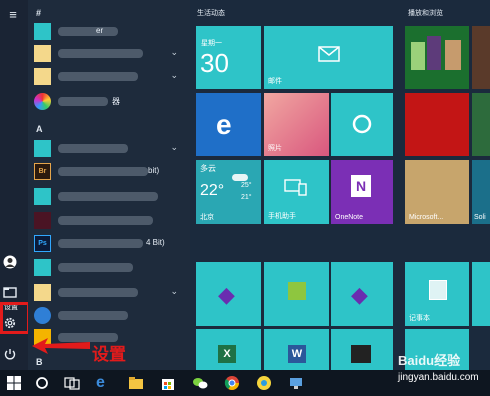 This screenshot has width=490, height=396. I want to click on file-explorer-icon, so click(136, 383).